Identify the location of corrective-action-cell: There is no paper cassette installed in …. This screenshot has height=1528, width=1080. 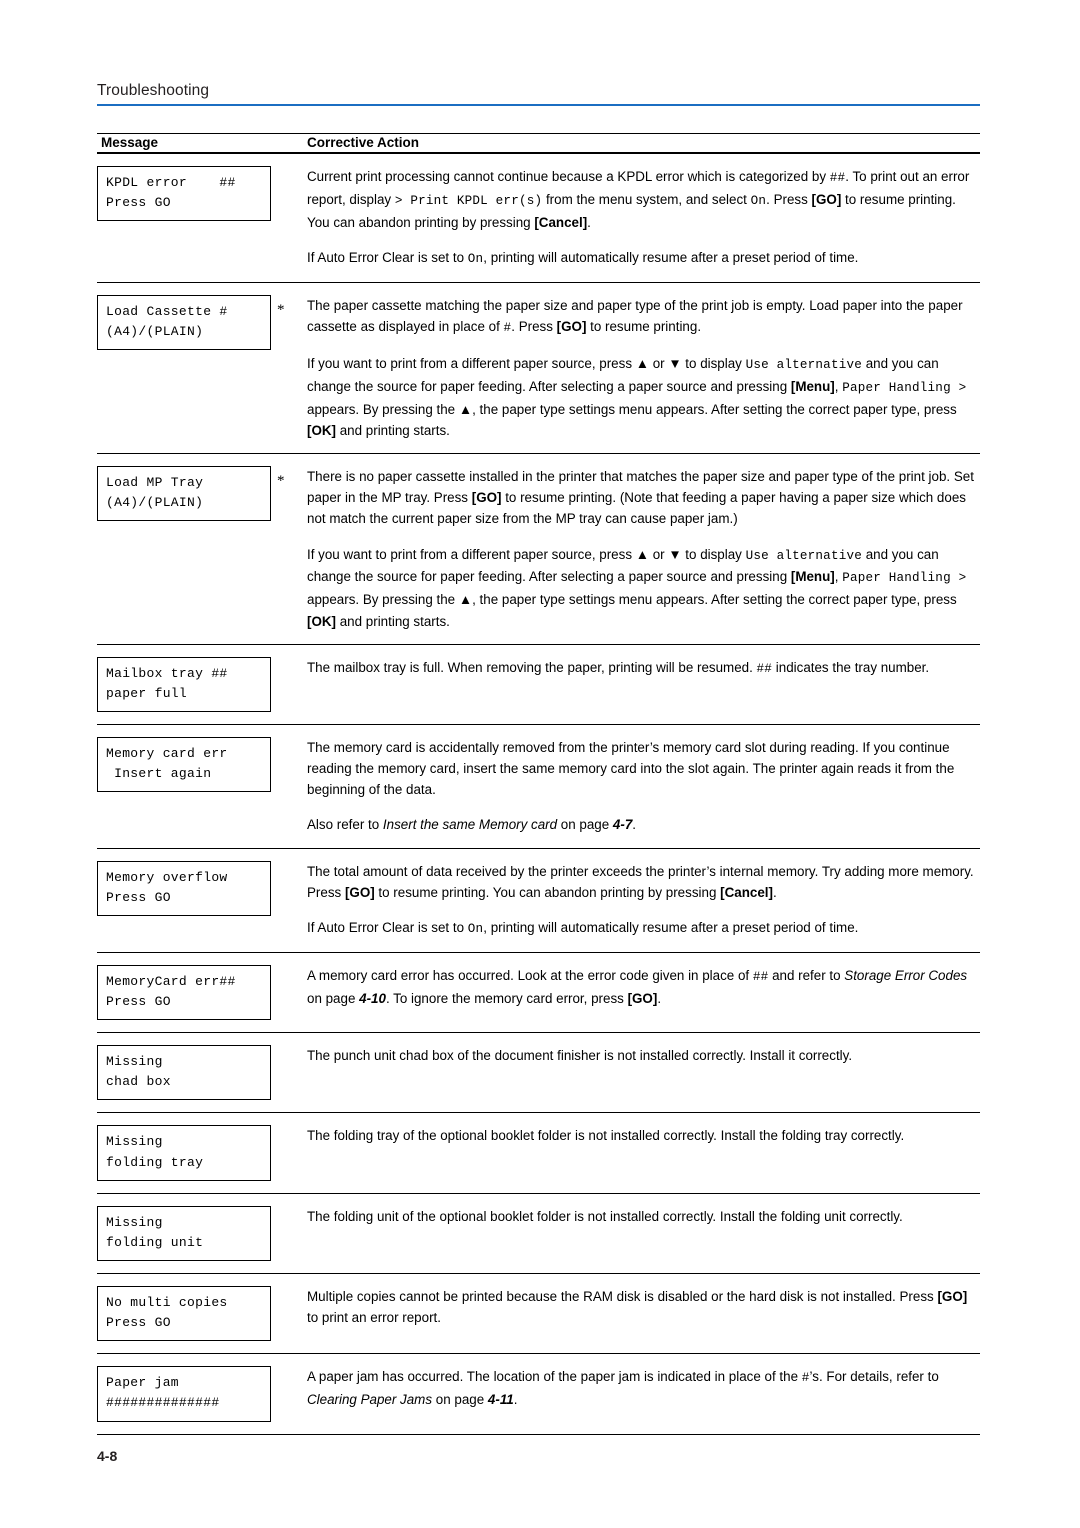
(640, 549).